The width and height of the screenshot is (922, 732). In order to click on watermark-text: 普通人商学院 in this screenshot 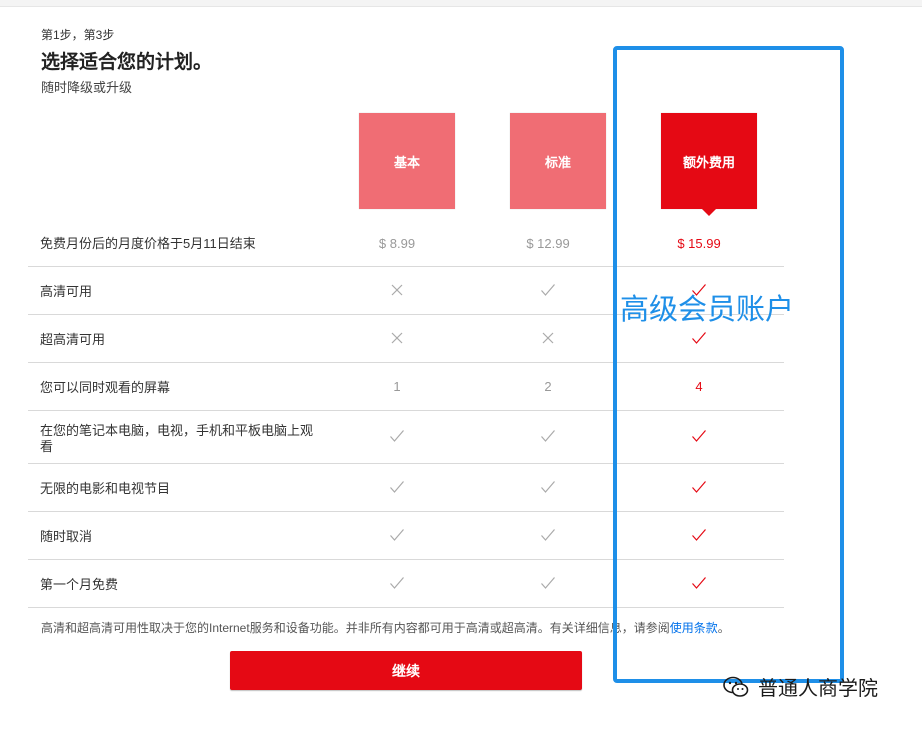, I will do `click(818, 689)`.